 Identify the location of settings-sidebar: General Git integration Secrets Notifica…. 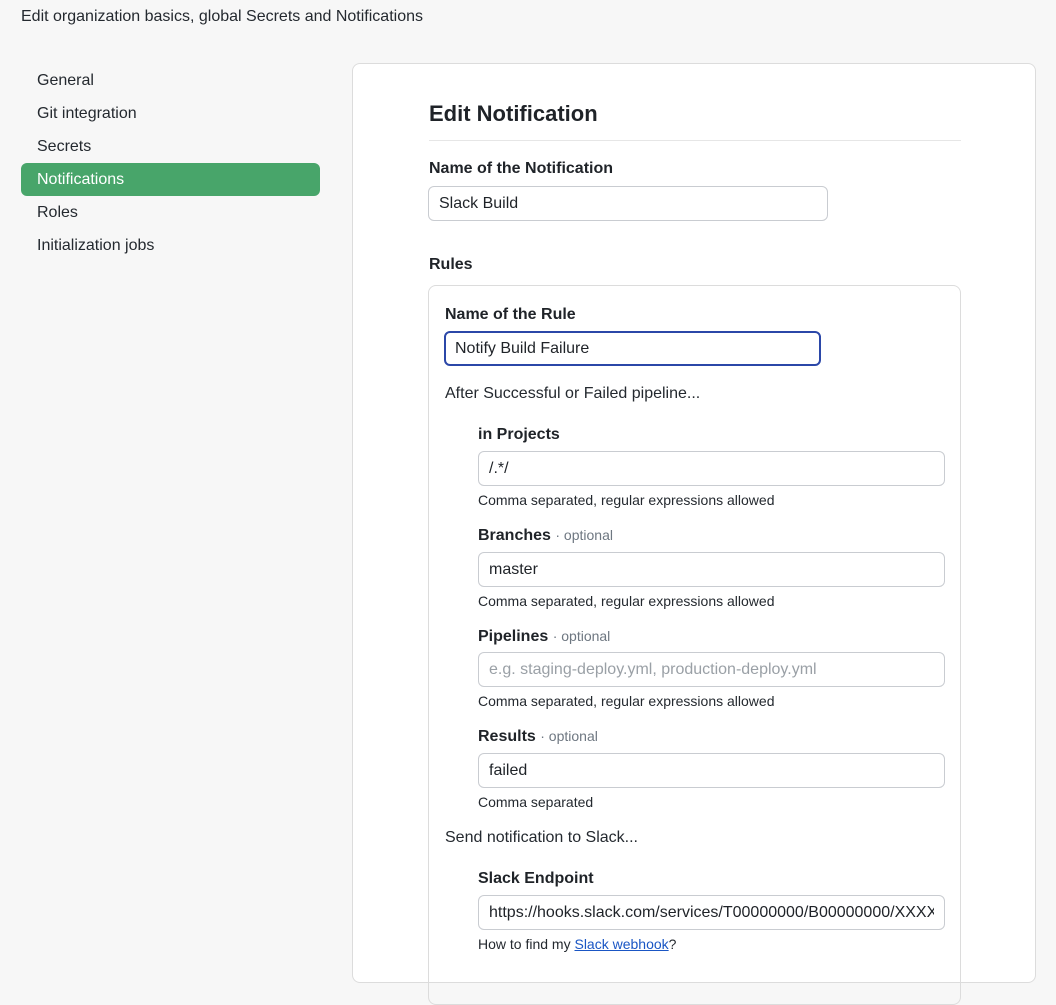
(170, 163).